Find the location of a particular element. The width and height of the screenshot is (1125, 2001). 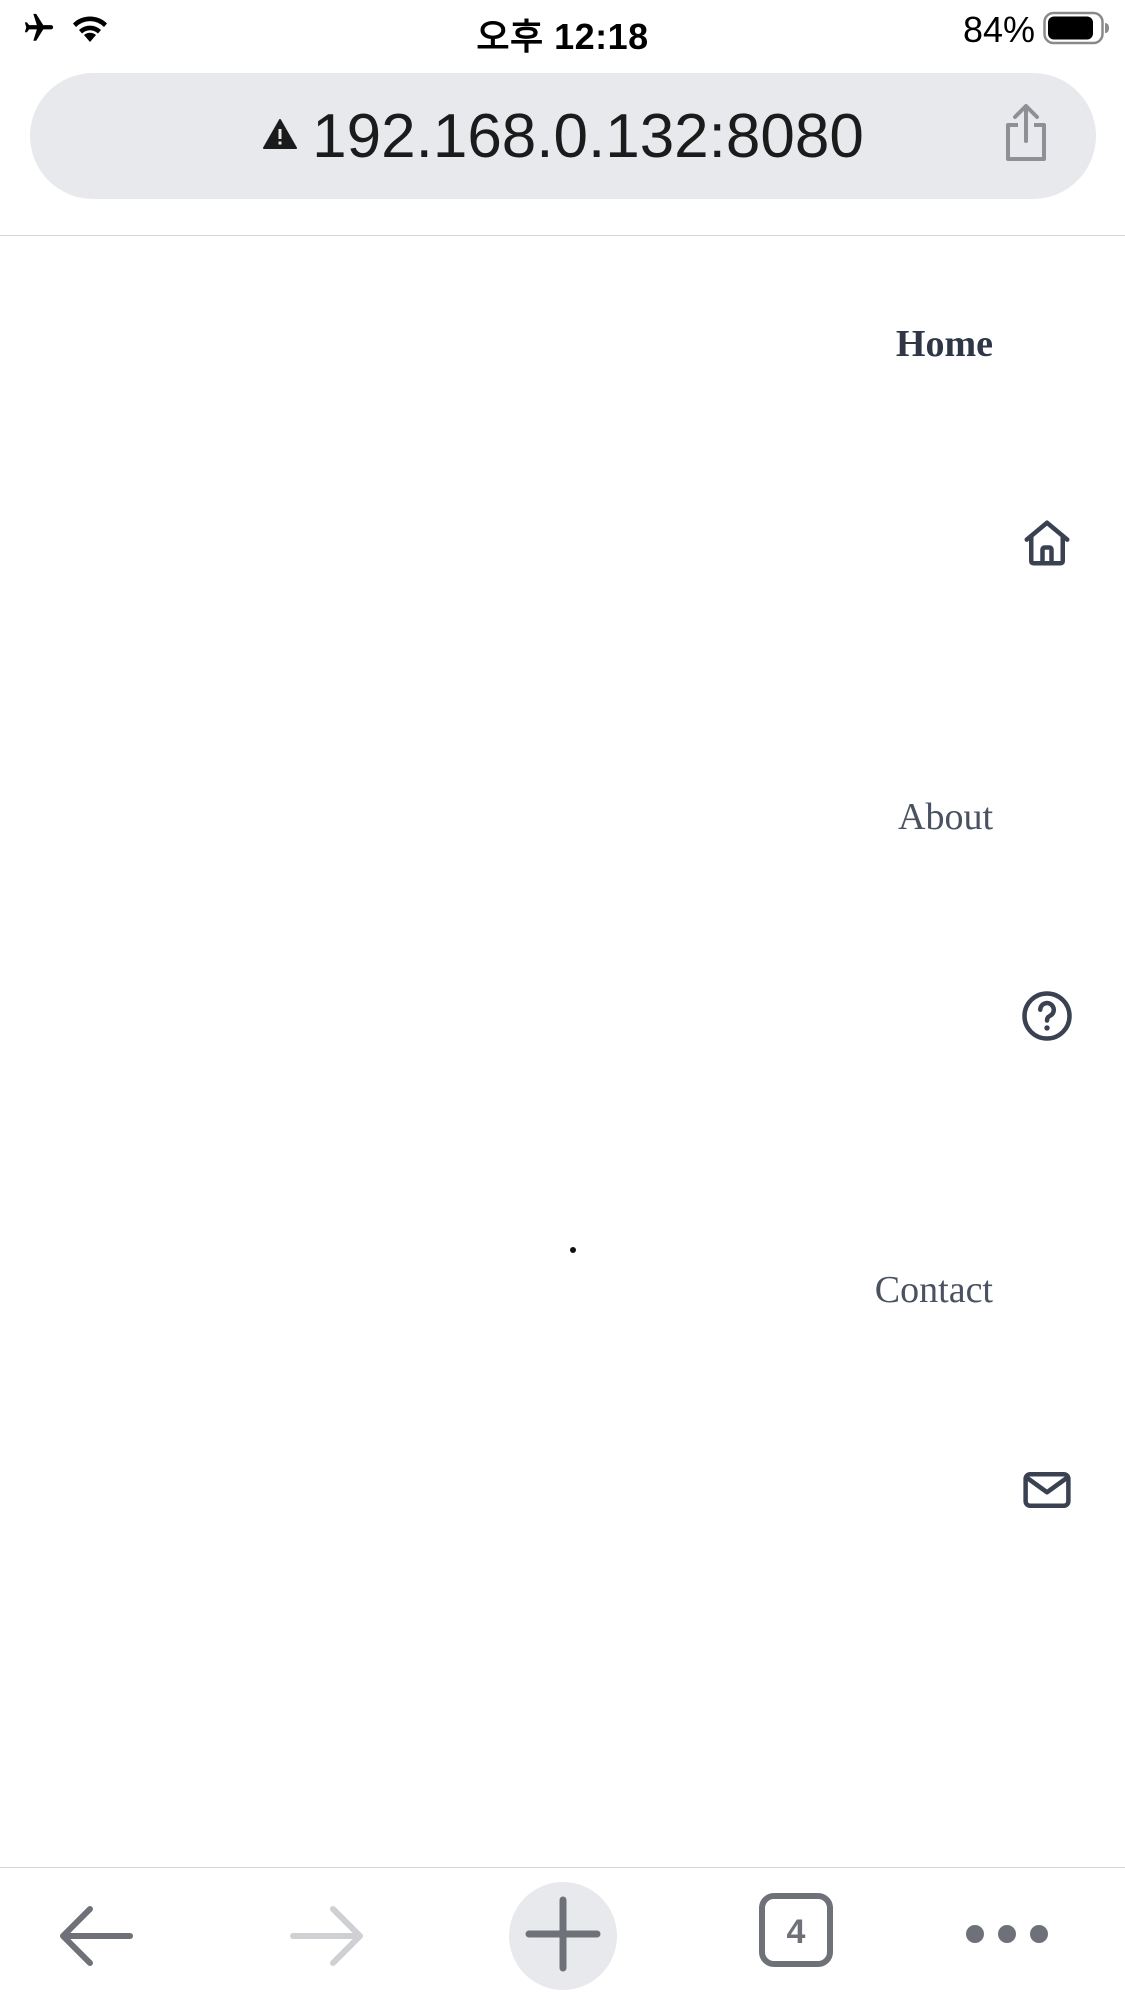

url-text: 192.168.0.132:8080 is located at coordinates (588, 136).